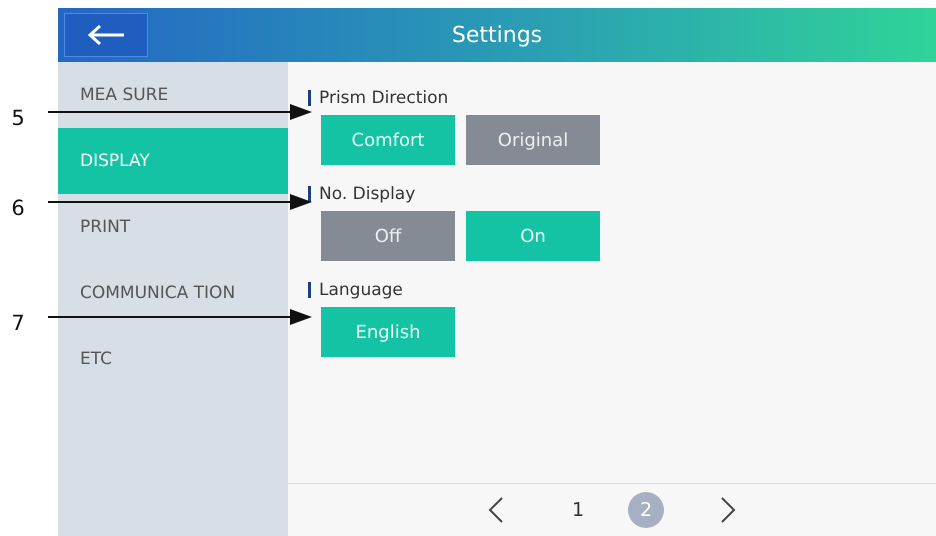 The height and width of the screenshot is (536, 936). Describe the element at coordinates (533, 236) in the screenshot. I see `option-button: On` at that location.